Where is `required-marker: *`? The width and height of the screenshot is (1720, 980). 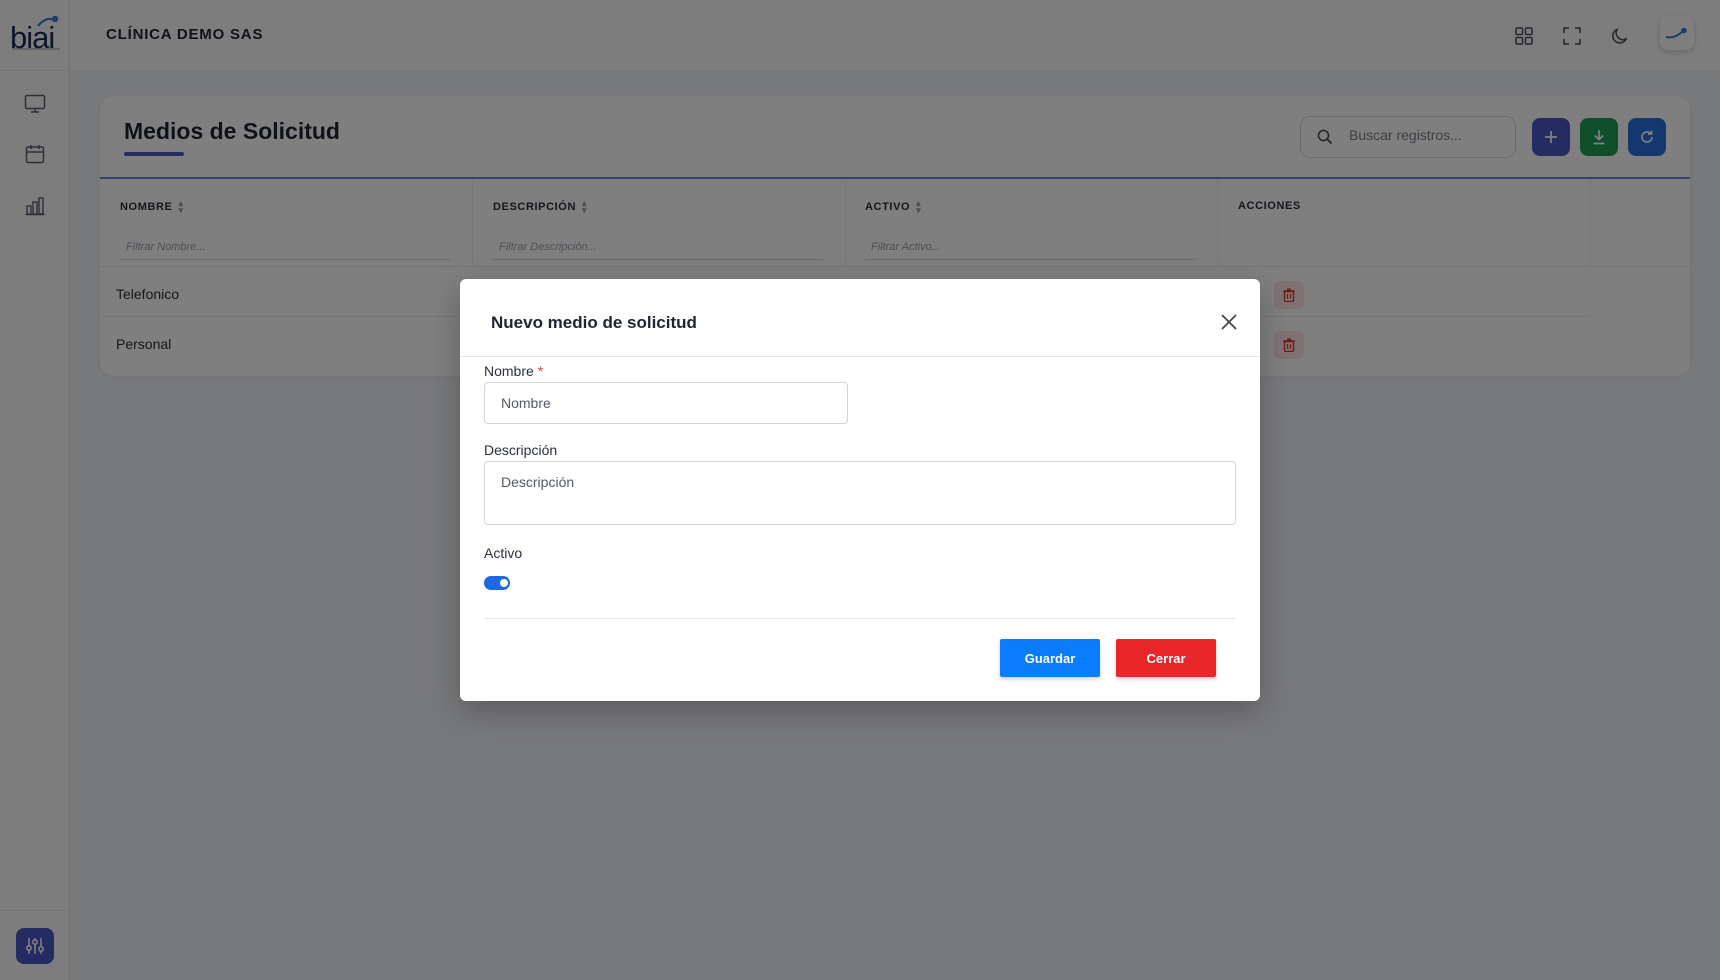
required-marker: * is located at coordinates (540, 371).